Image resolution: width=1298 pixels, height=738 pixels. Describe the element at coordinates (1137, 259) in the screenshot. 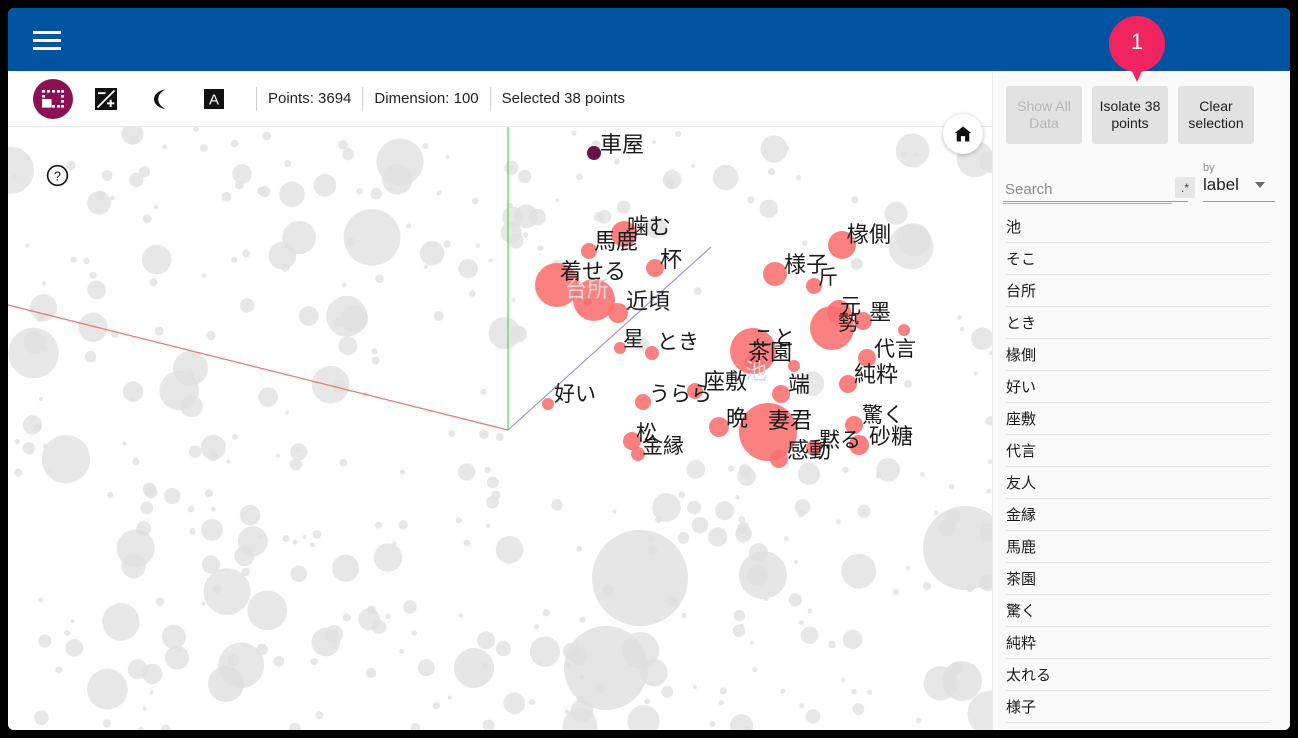

I see `list-item: そこ` at that location.